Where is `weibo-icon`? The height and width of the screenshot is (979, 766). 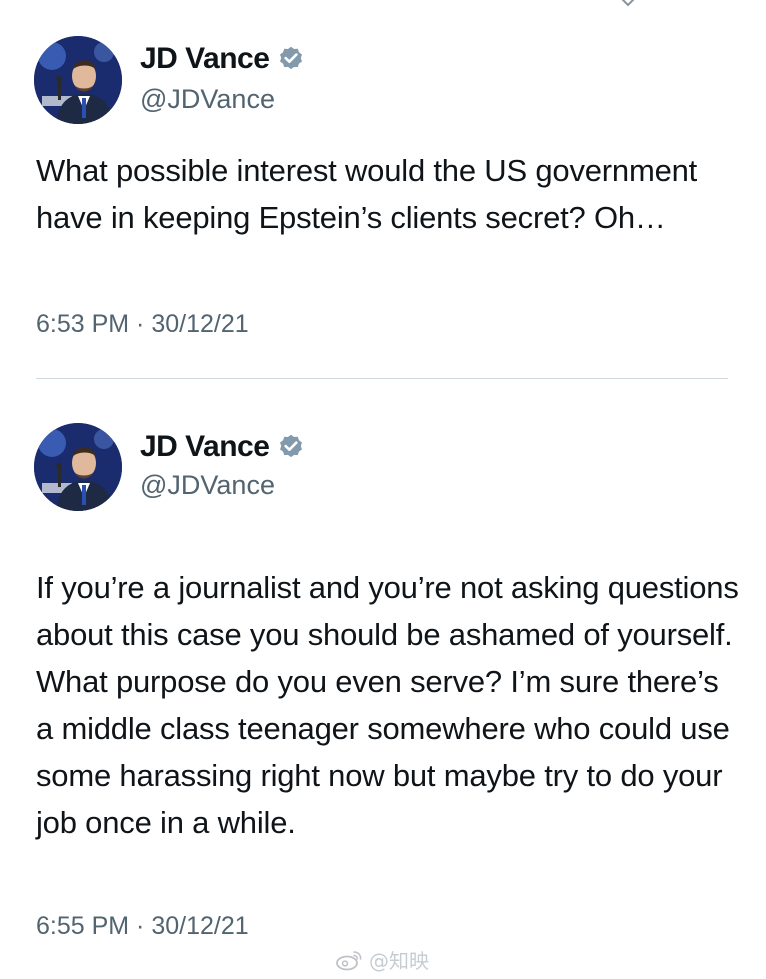
weibo-icon is located at coordinates (349, 960).